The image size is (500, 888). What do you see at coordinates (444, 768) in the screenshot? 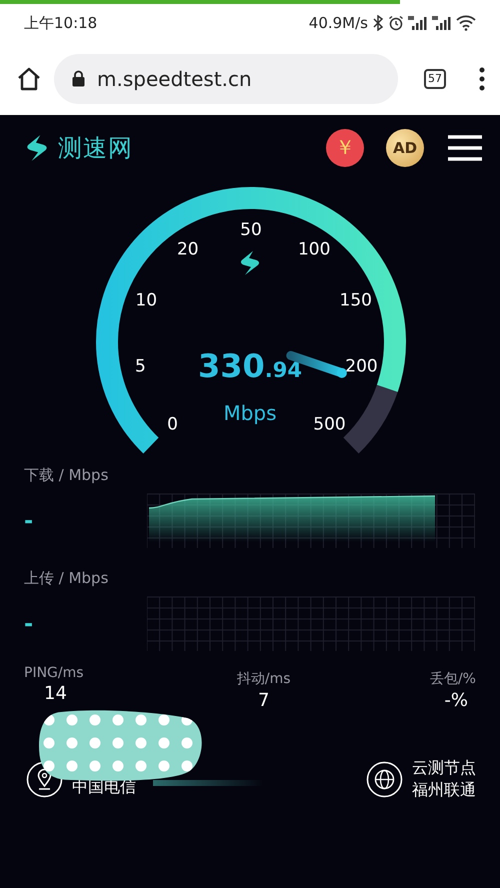
I see `server-title: 云测节点` at bounding box center [444, 768].